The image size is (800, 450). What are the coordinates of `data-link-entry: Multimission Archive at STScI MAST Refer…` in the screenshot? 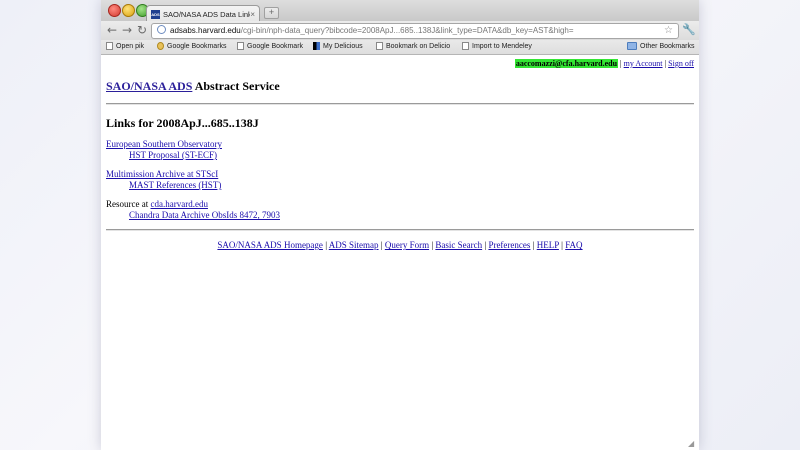 It's located at (163, 179).